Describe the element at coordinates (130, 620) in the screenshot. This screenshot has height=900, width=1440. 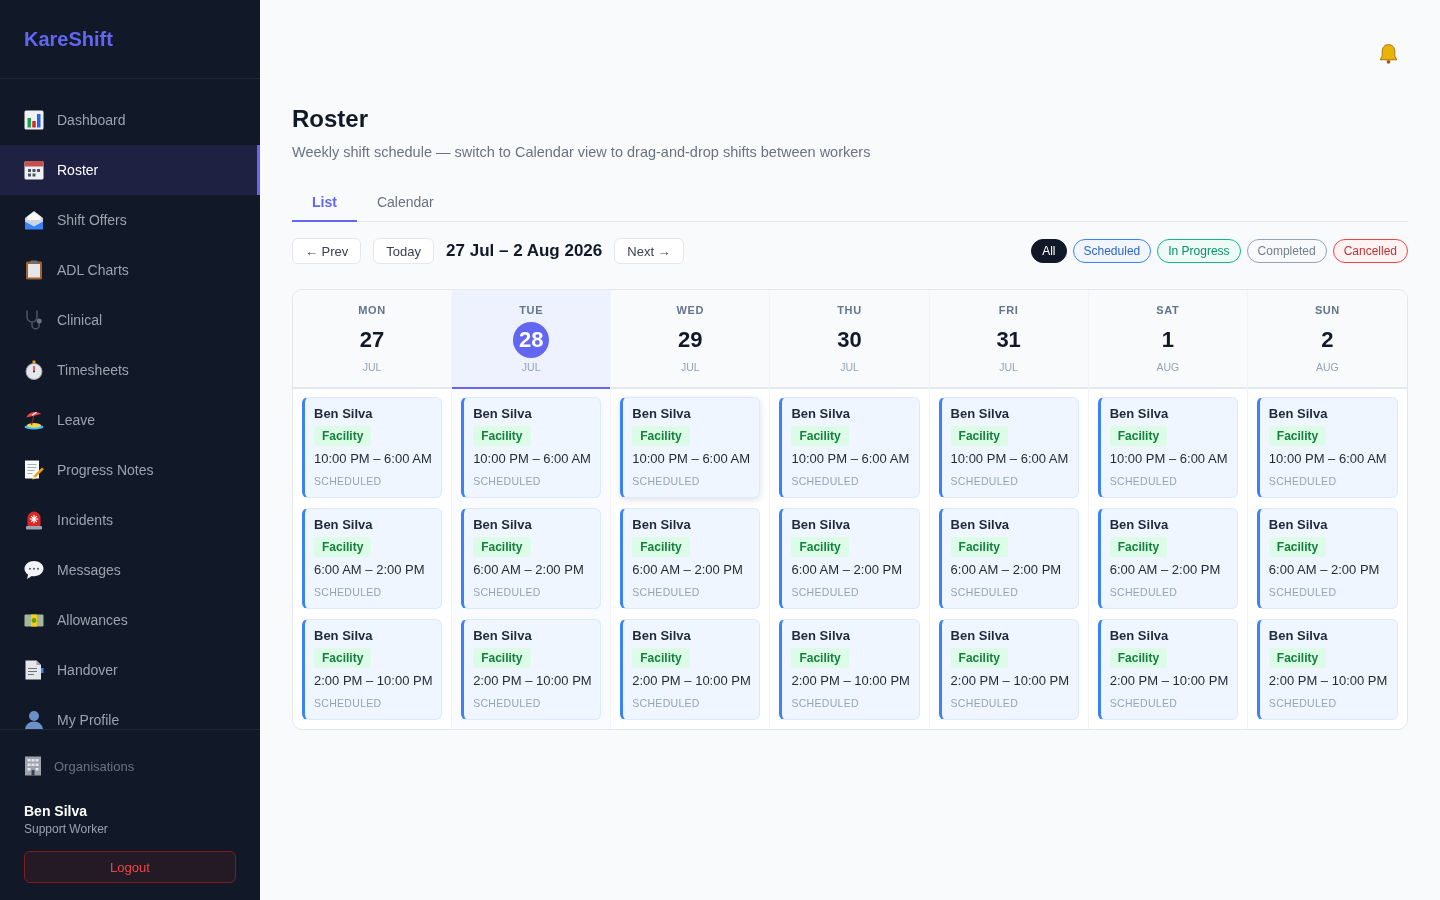
I see `nav-item: Allowances` at that location.